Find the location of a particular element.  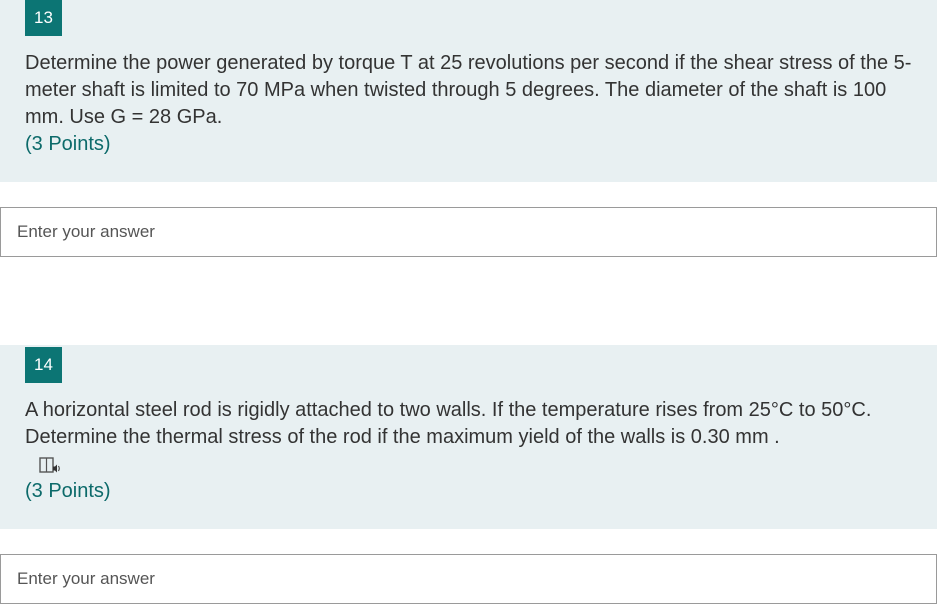

question-number-badge: 14 is located at coordinates (43, 365).